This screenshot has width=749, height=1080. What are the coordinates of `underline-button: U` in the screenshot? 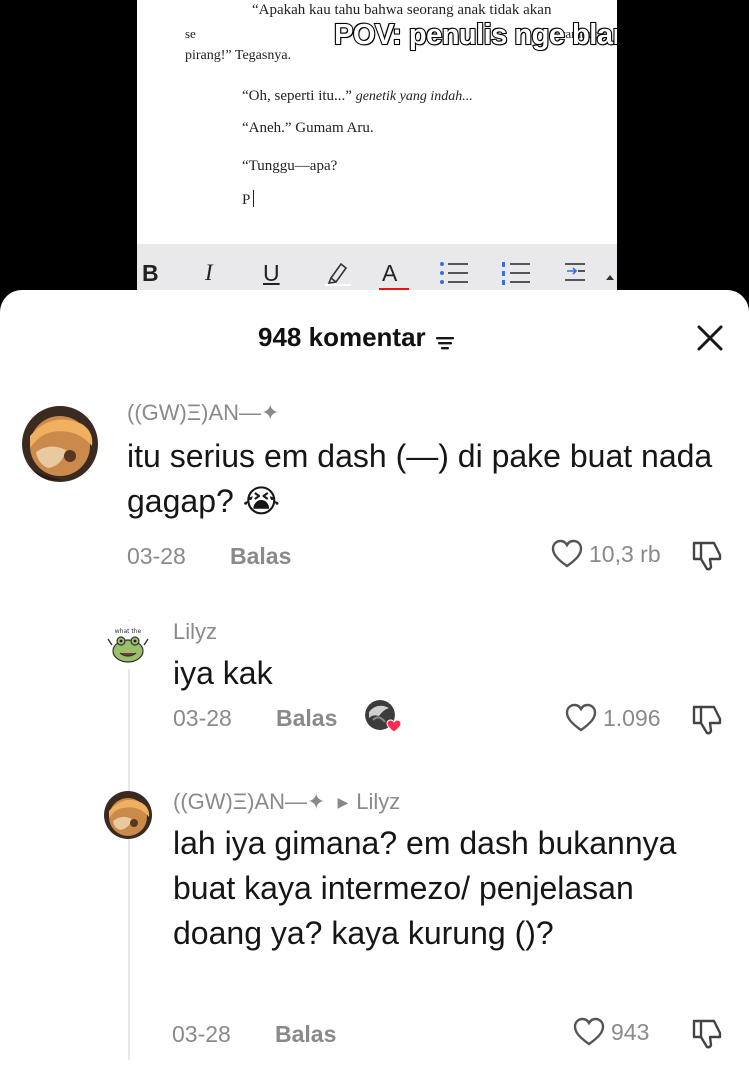 It's located at (271, 275).